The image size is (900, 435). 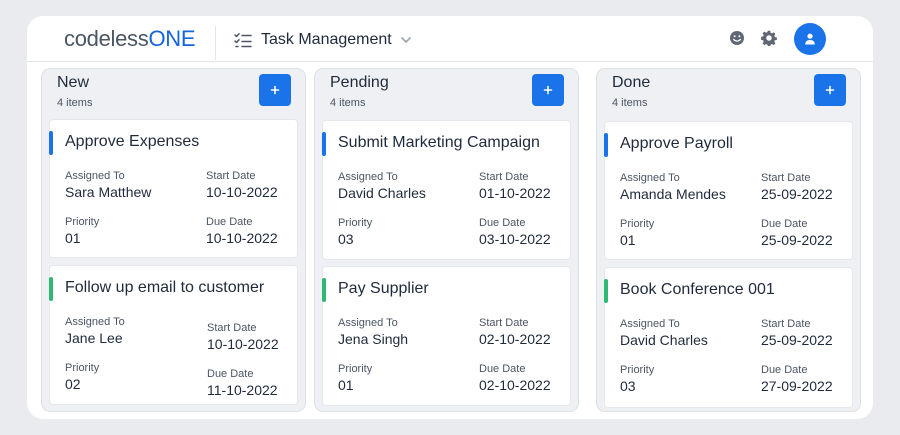 I want to click on column-title: Pending, so click(x=359, y=82).